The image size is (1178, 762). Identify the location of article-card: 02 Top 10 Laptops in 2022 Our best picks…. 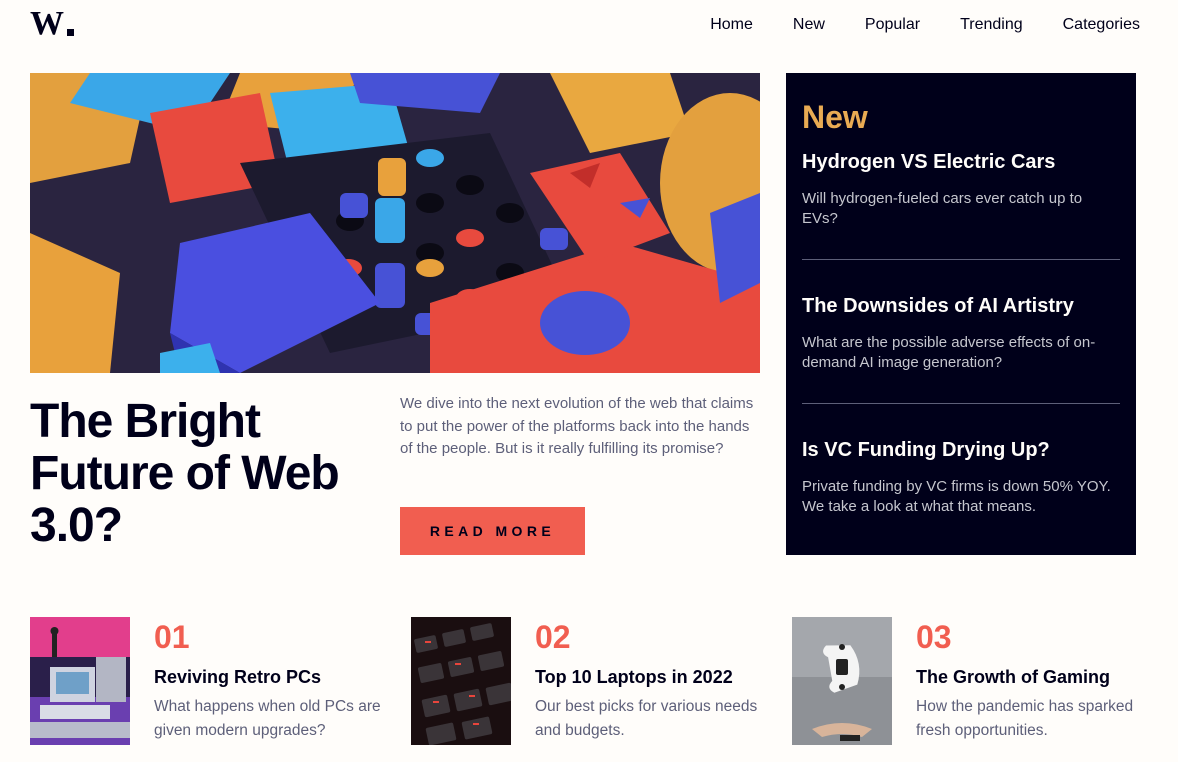
(601, 681).